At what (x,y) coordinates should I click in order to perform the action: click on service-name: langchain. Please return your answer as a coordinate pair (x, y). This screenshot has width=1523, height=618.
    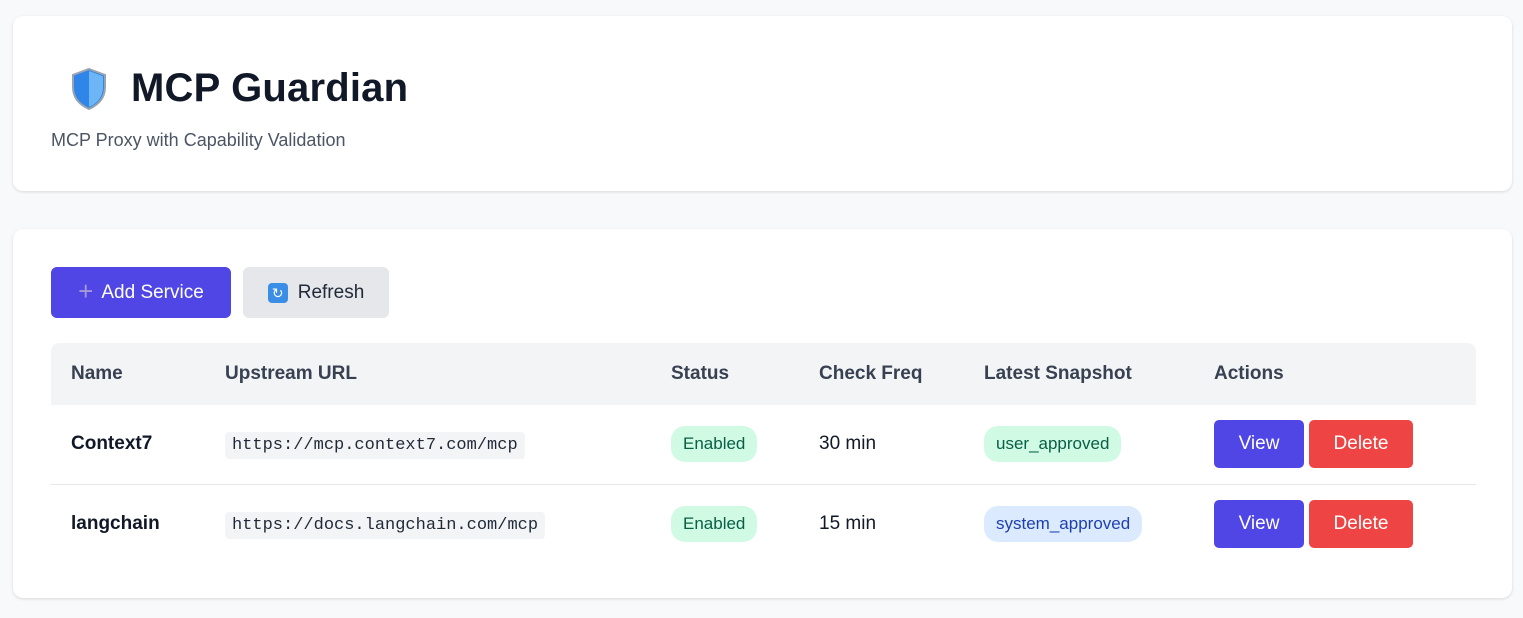
    Looking at the image, I should click on (115, 523).